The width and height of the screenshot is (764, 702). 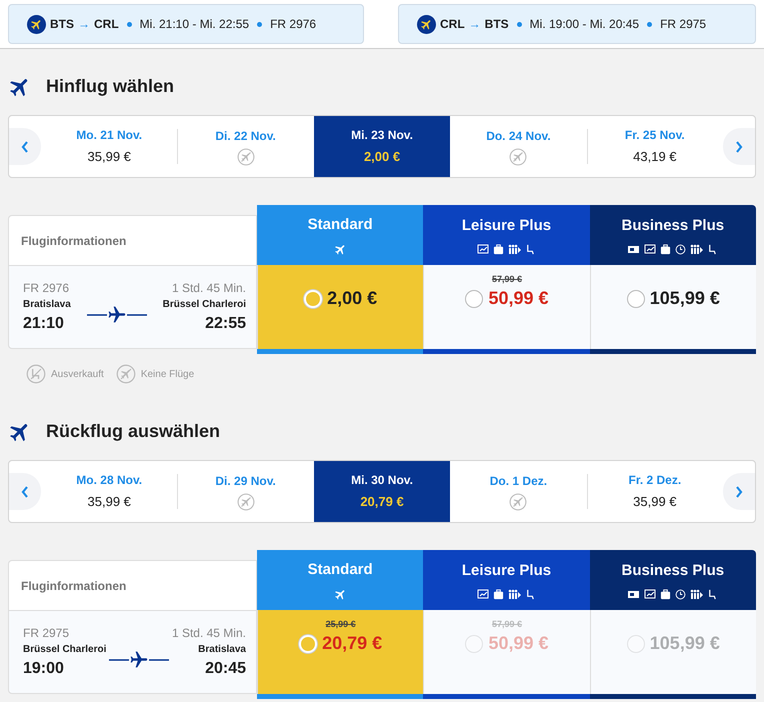 What do you see at coordinates (110, 87) in the screenshot?
I see `section-heading: Hinflug wählen` at bounding box center [110, 87].